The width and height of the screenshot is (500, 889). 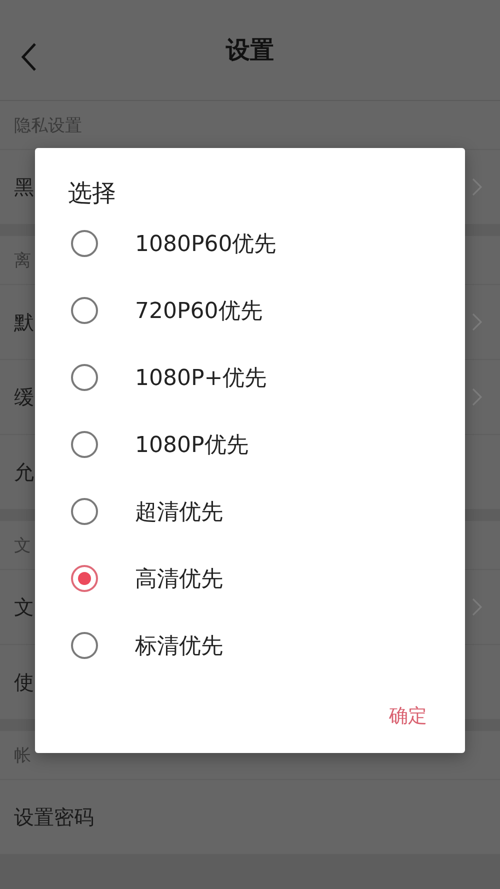 What do you see at coordinates (198, 311) in the screenshot?
I see `option-label: 720P60优先` at bounding box center [198, 311].